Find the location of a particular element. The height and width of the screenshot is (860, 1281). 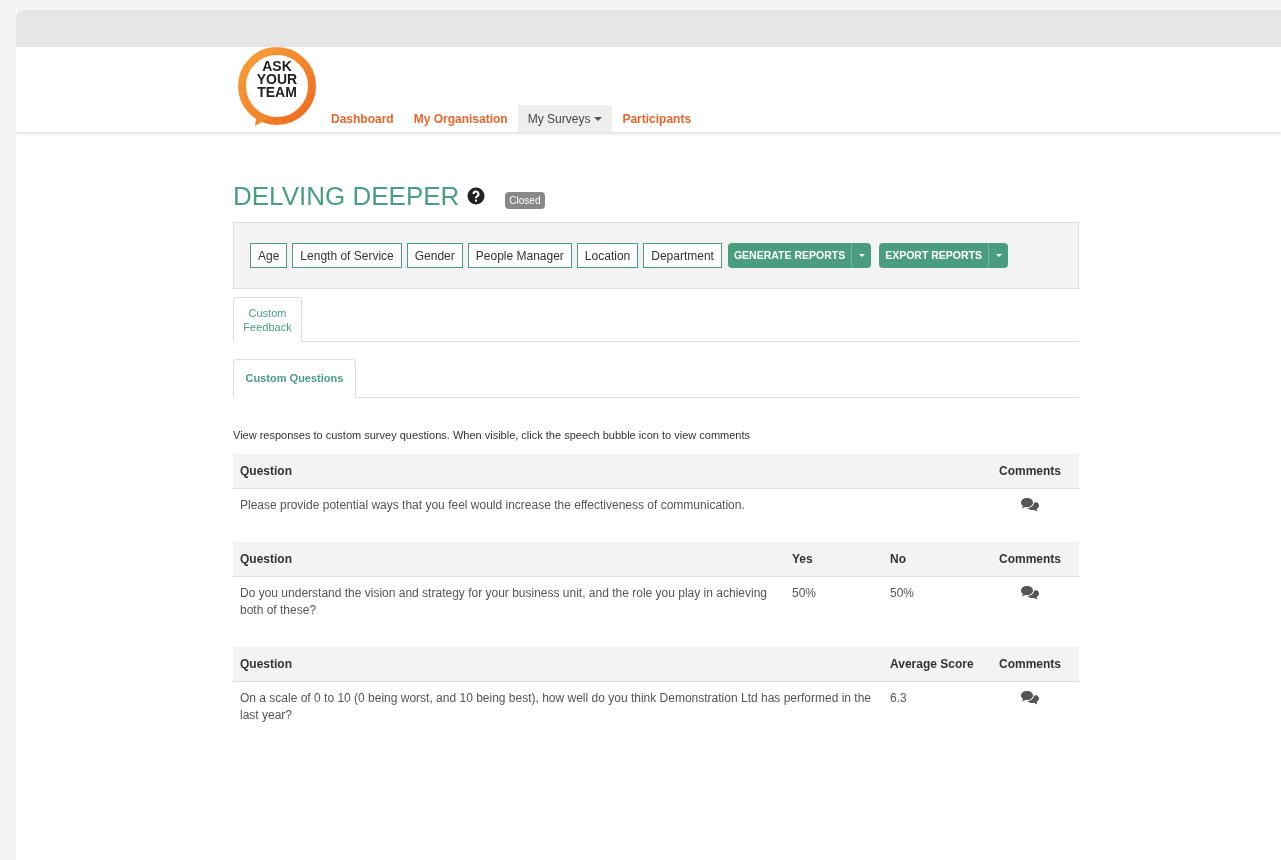

table-cell: On a scale of 0 to 10 (0 being worst, and 10 being best), how well do you think Demonstration Ltd has performed in the last year? is located at coordinates (556, 706).